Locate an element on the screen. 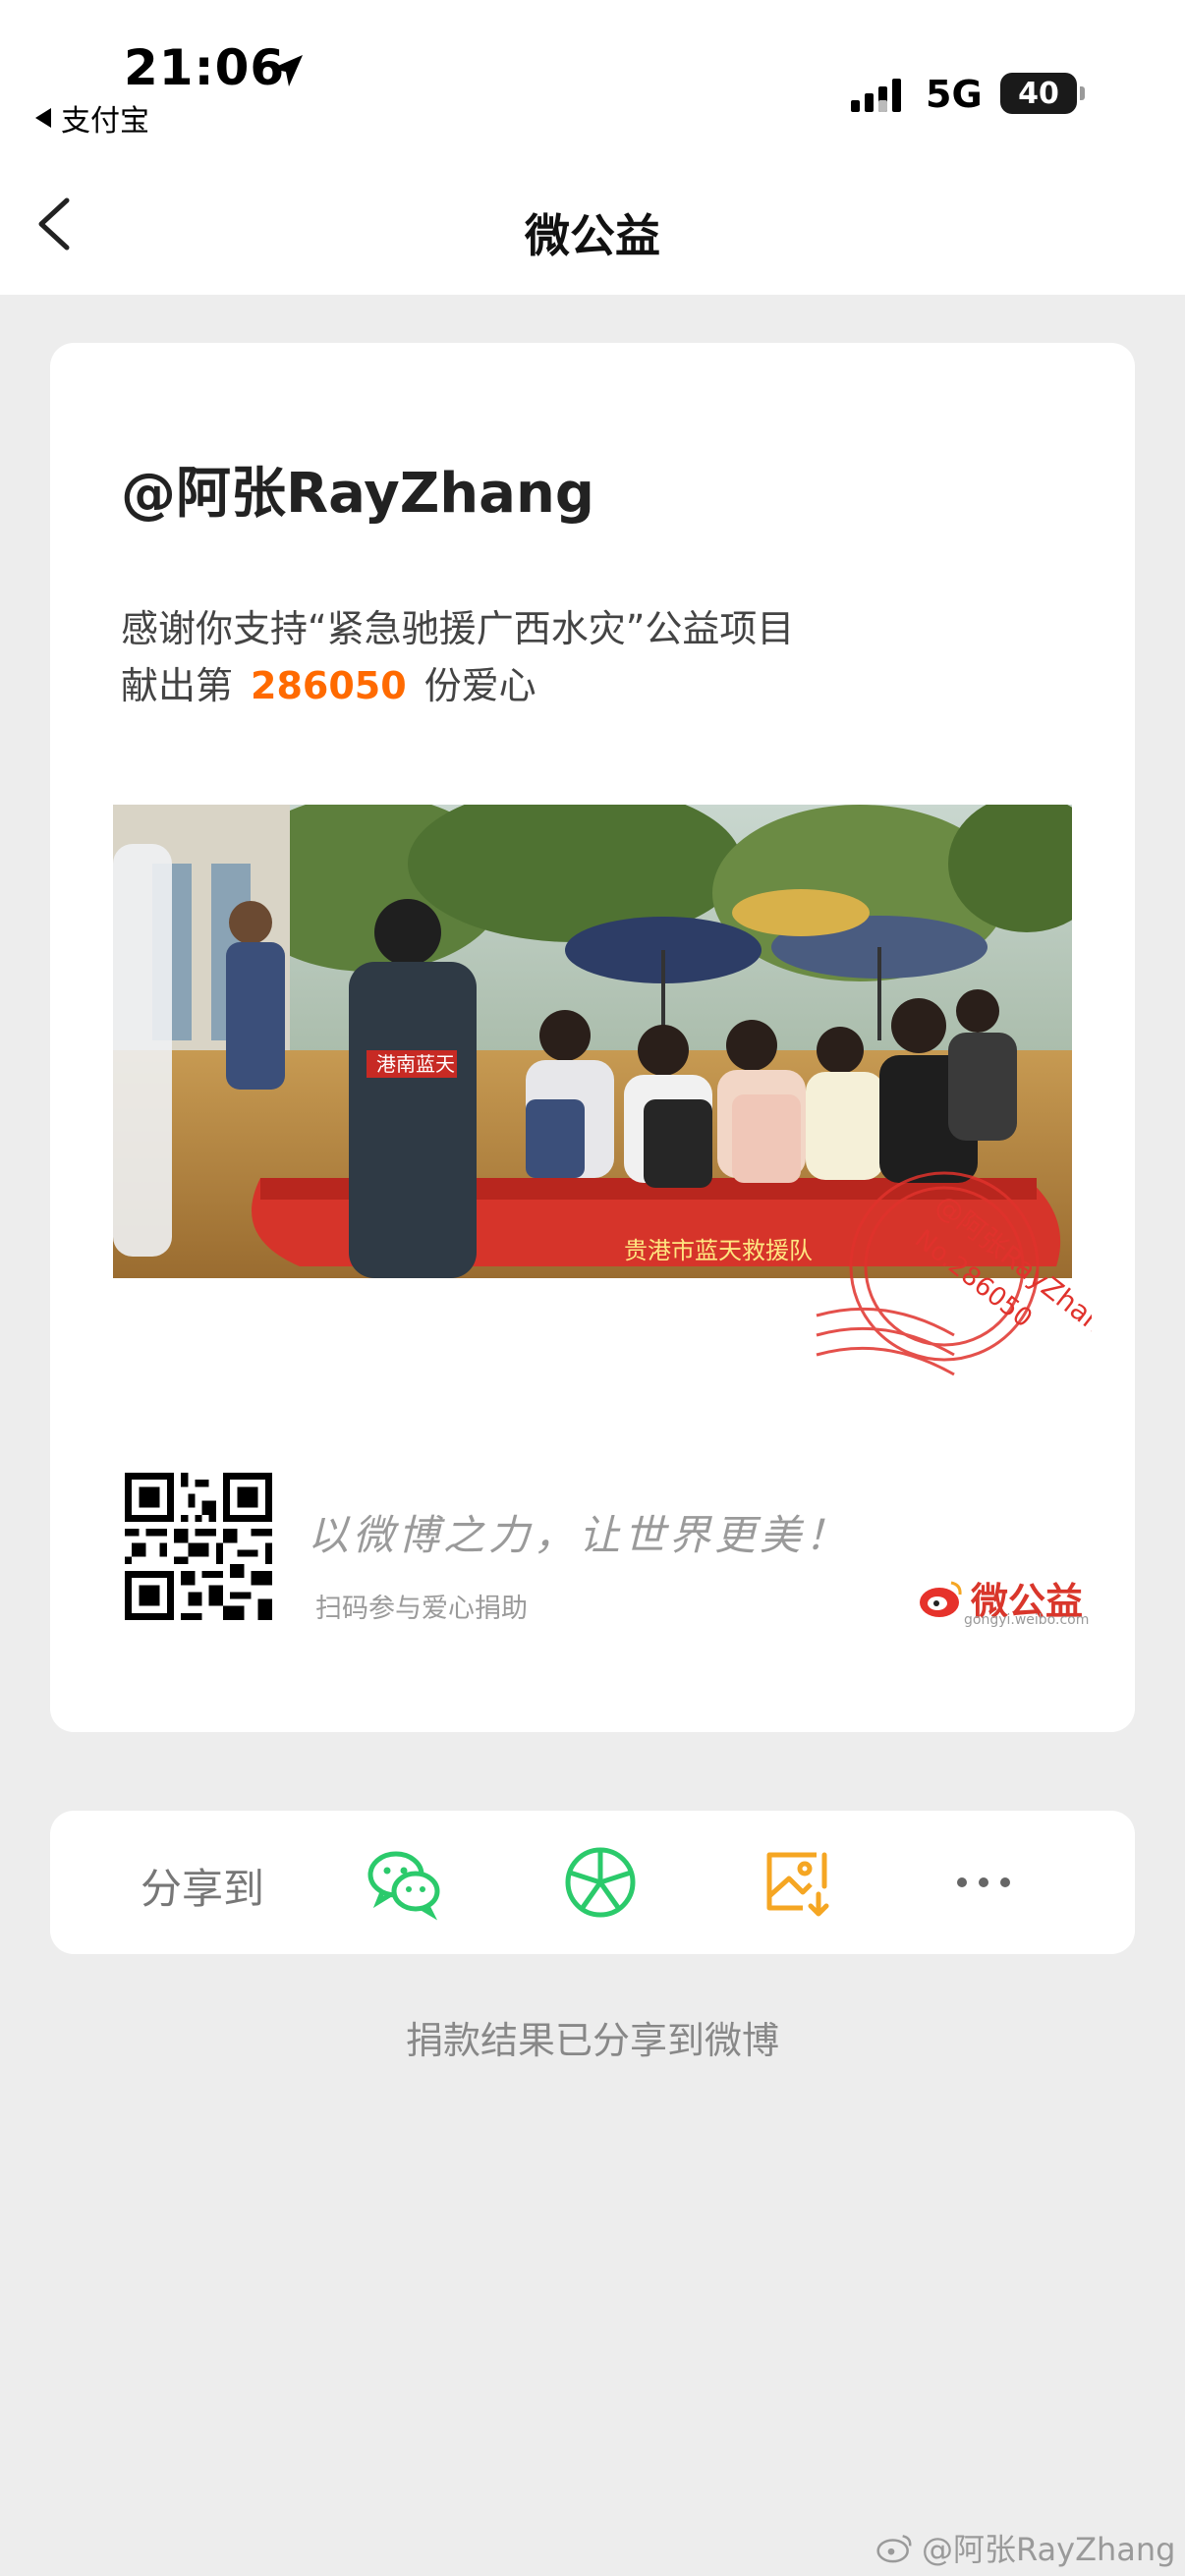 The height and width of the screenshot is (2576, 1185). moments-icon is located at coordinates (600, 1882).